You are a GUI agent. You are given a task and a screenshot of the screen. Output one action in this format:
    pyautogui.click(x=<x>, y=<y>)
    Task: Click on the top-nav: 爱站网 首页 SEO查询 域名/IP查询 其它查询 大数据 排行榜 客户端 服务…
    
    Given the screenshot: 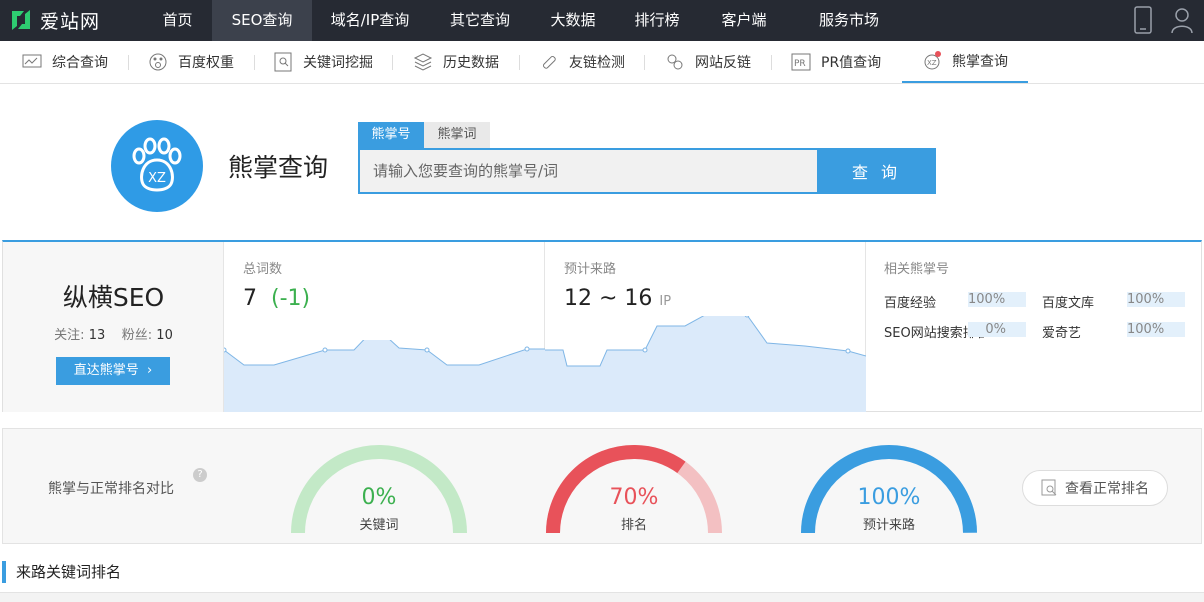 What is the action you would take?
    pyautogui.click(x=602, y=20)
    